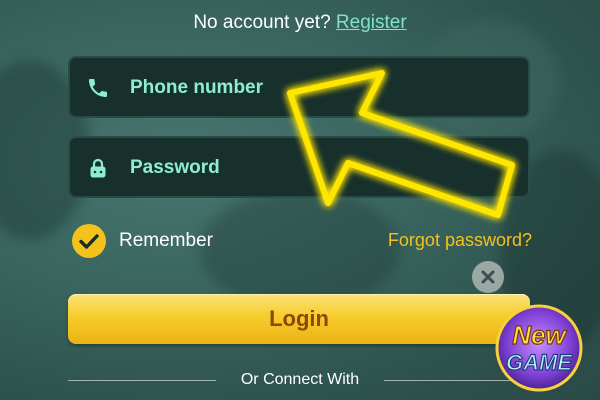  Describe the element at coordinates (539, 335) in the screenshot. I see `svg-text: New` at that location.